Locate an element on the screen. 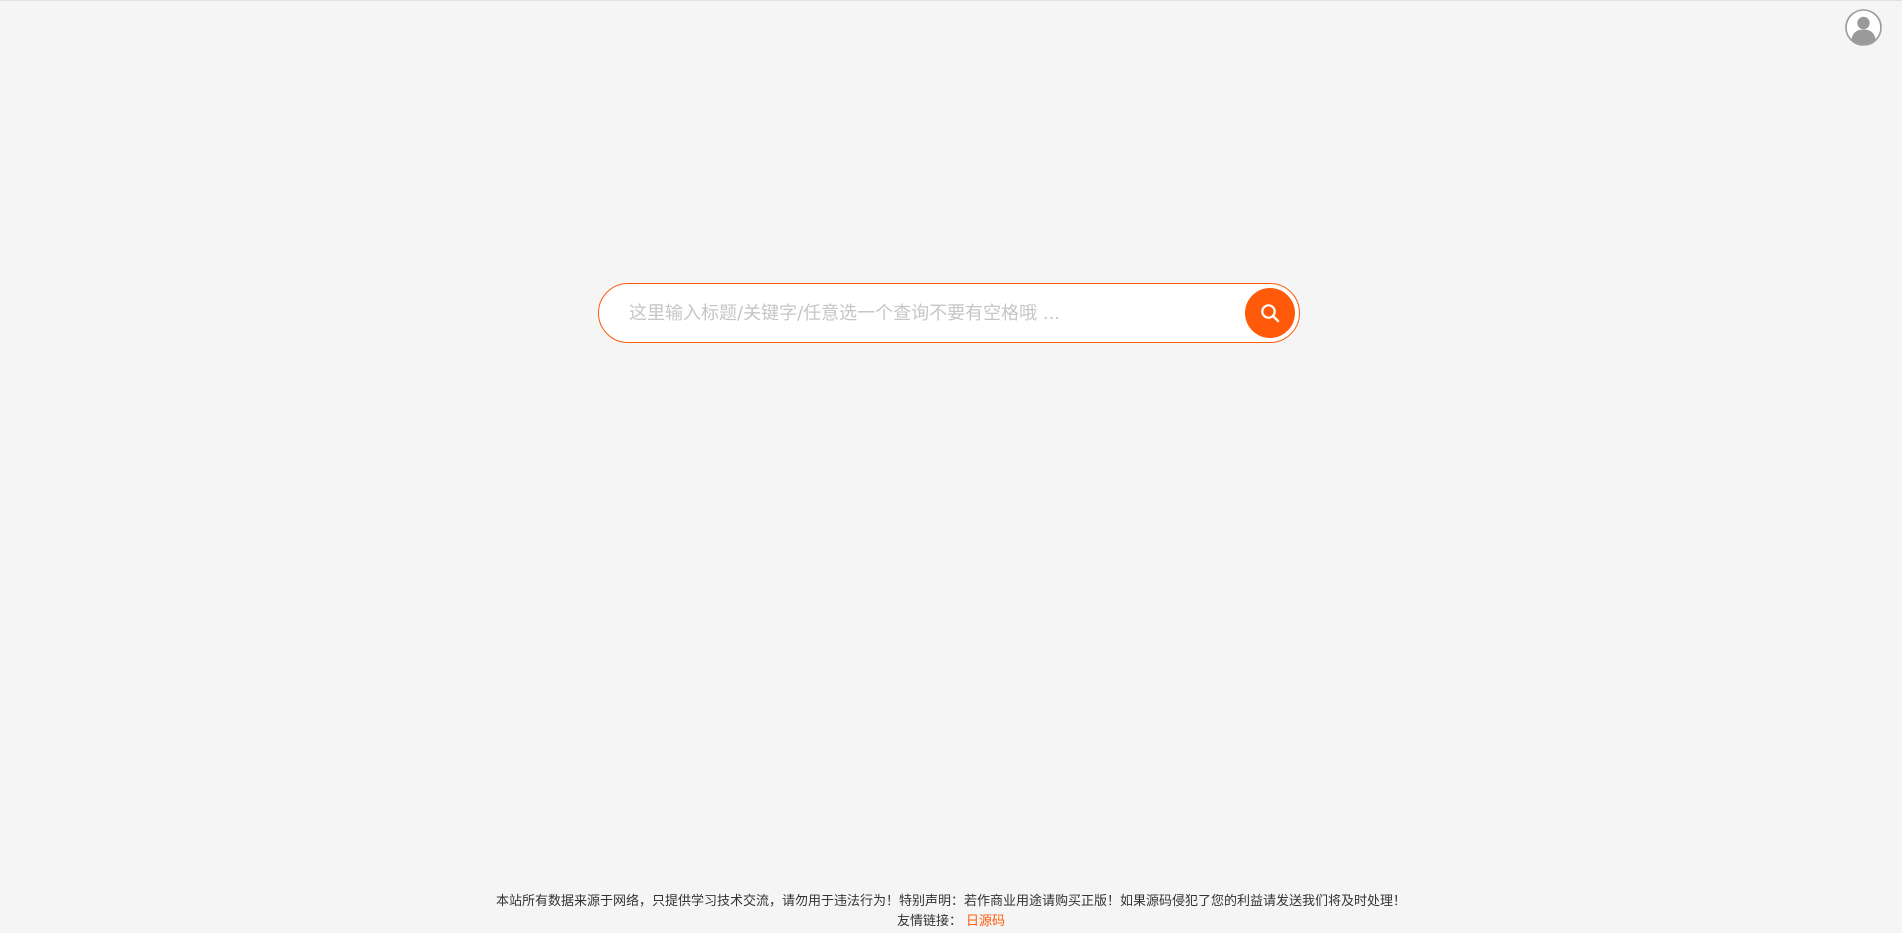 This screenshot has width=1902, height=933. user-avatar-svg is located at coordinates (1863, 27).